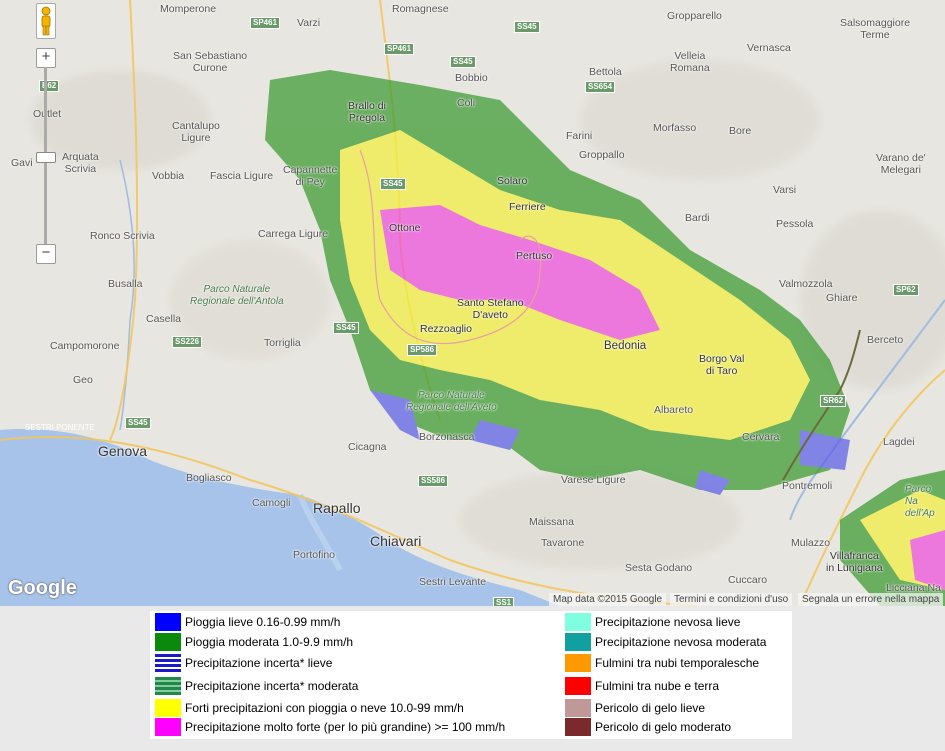 The image size is (945, 751). I want to click on place-torriglia: Torriglia, so click(282, 343).